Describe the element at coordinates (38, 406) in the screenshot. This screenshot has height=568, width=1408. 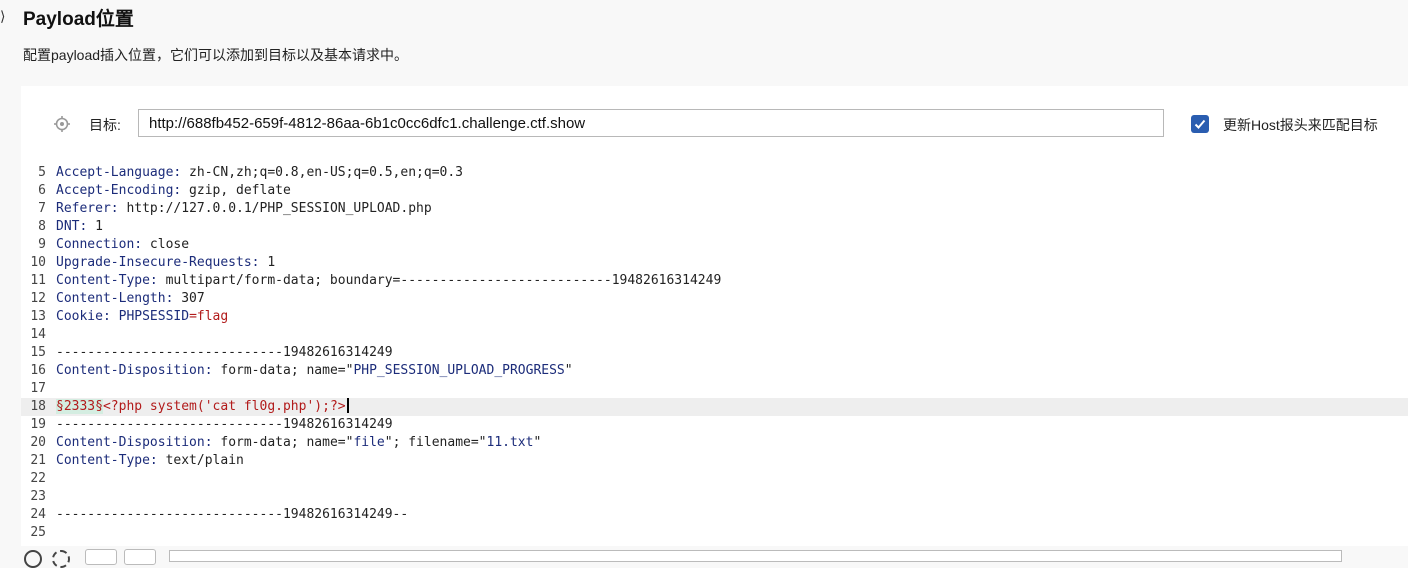
I see `line-number: 18` at that location.